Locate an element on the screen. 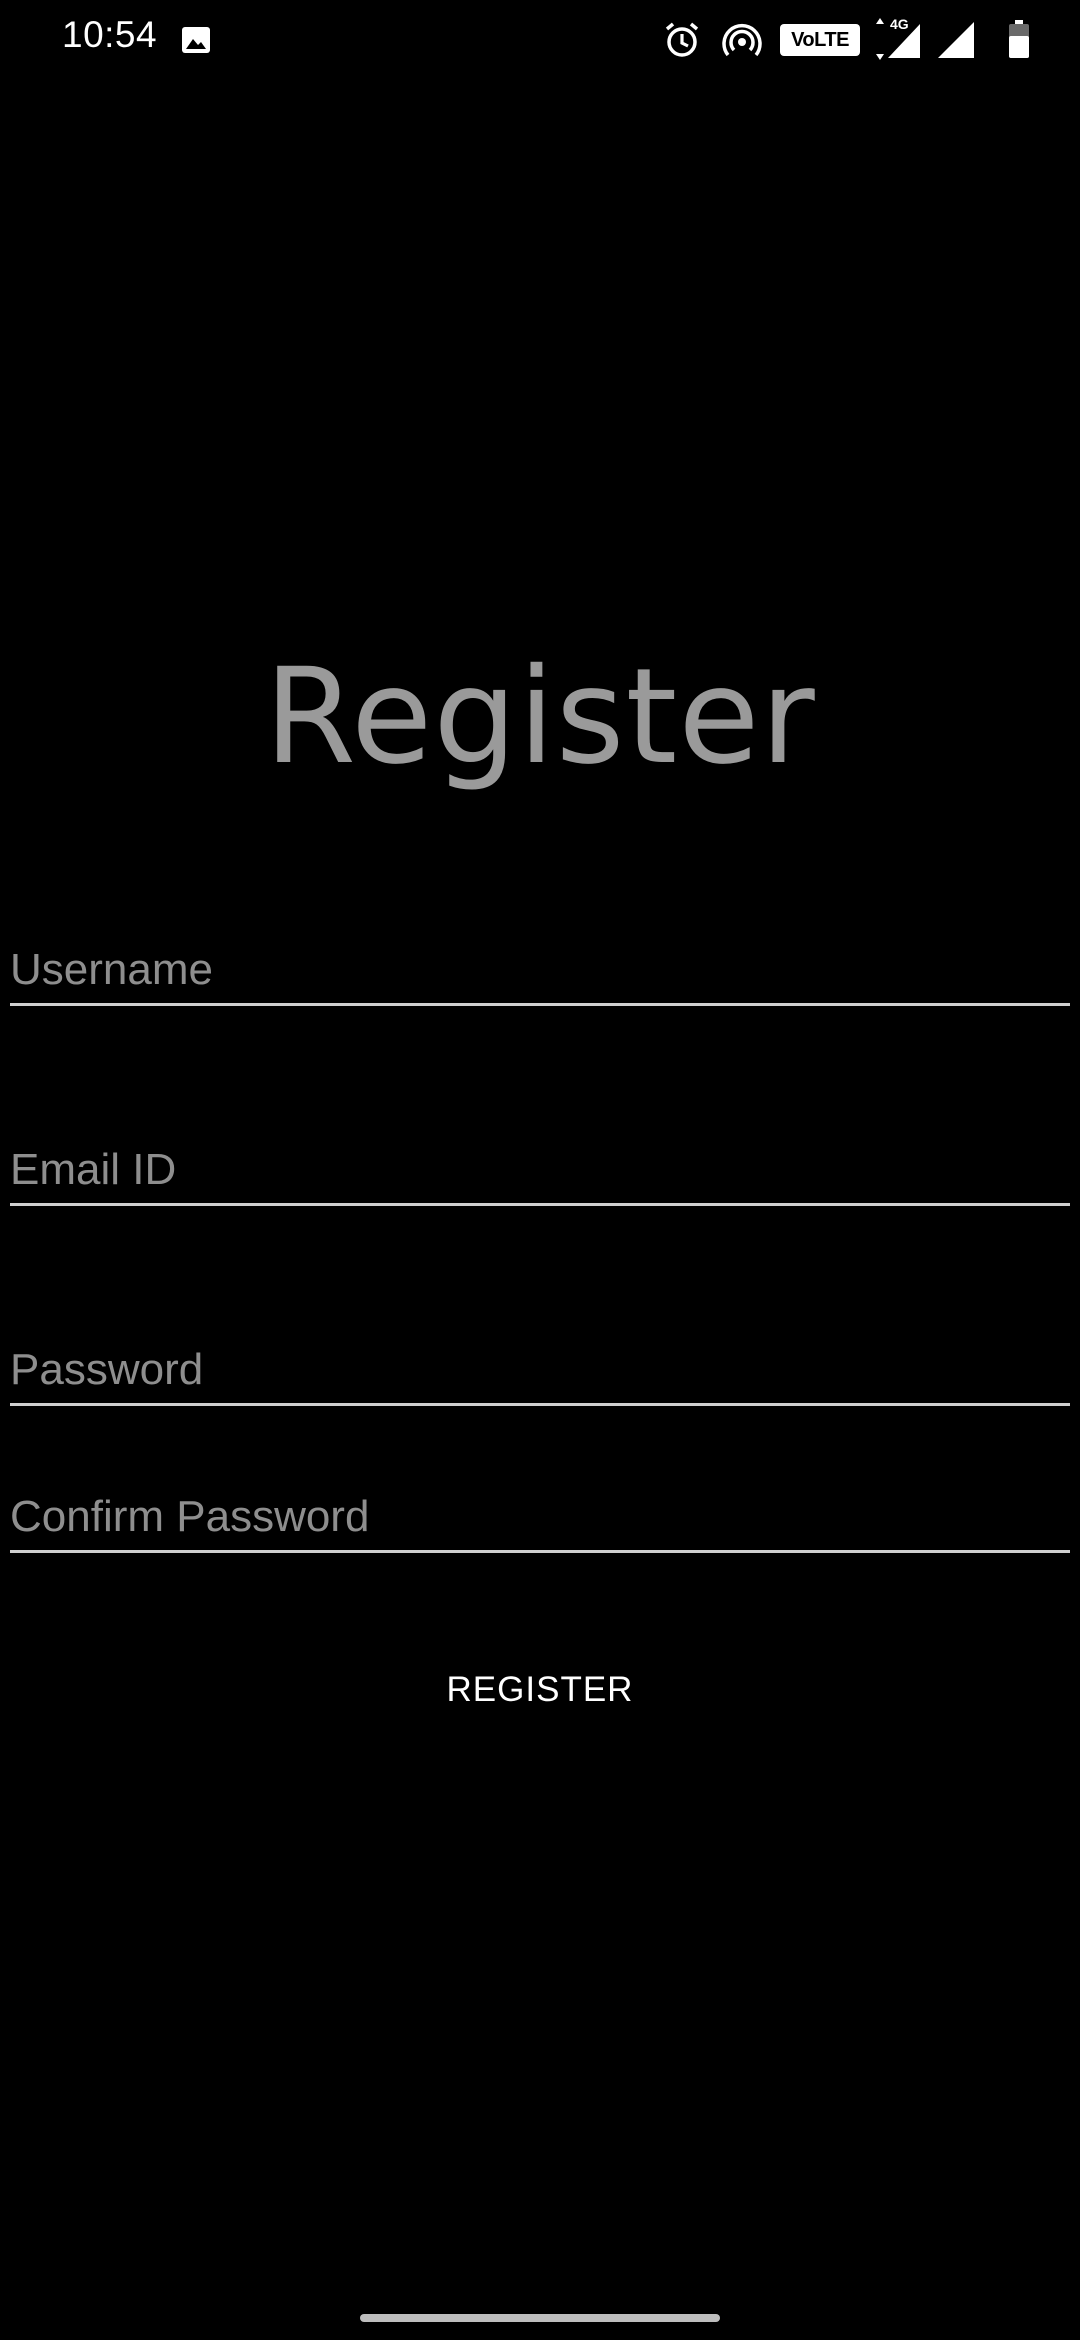 Image resolution: width=1080 pixels, height=2340 pixels. battery-icon is located at coordinates (1019, 39).